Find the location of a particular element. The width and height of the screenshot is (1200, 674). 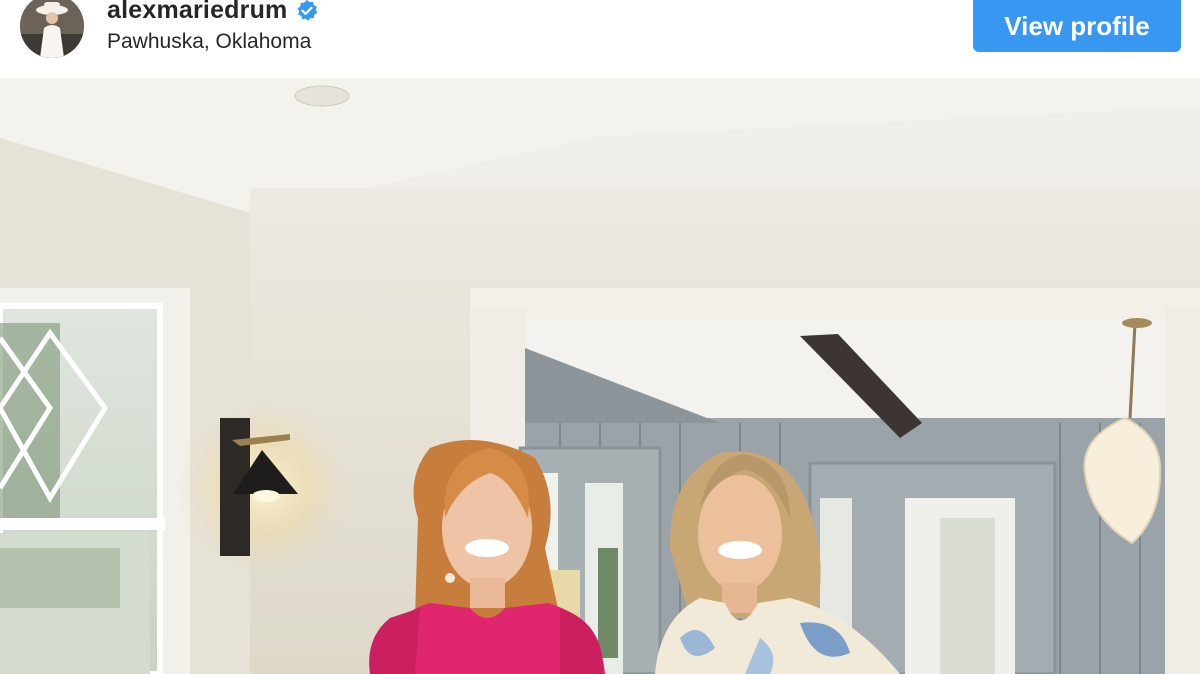

profile-avatar is located at coordinates (52, 29).